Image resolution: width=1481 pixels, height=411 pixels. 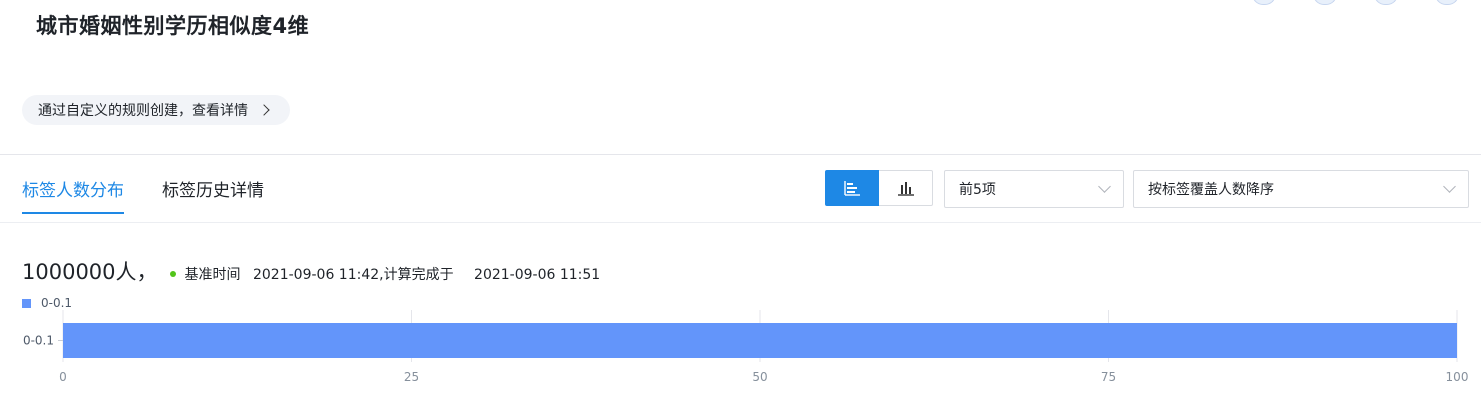 I want to click on y-category-label: 0-0.1, so click(x=38, y=341).